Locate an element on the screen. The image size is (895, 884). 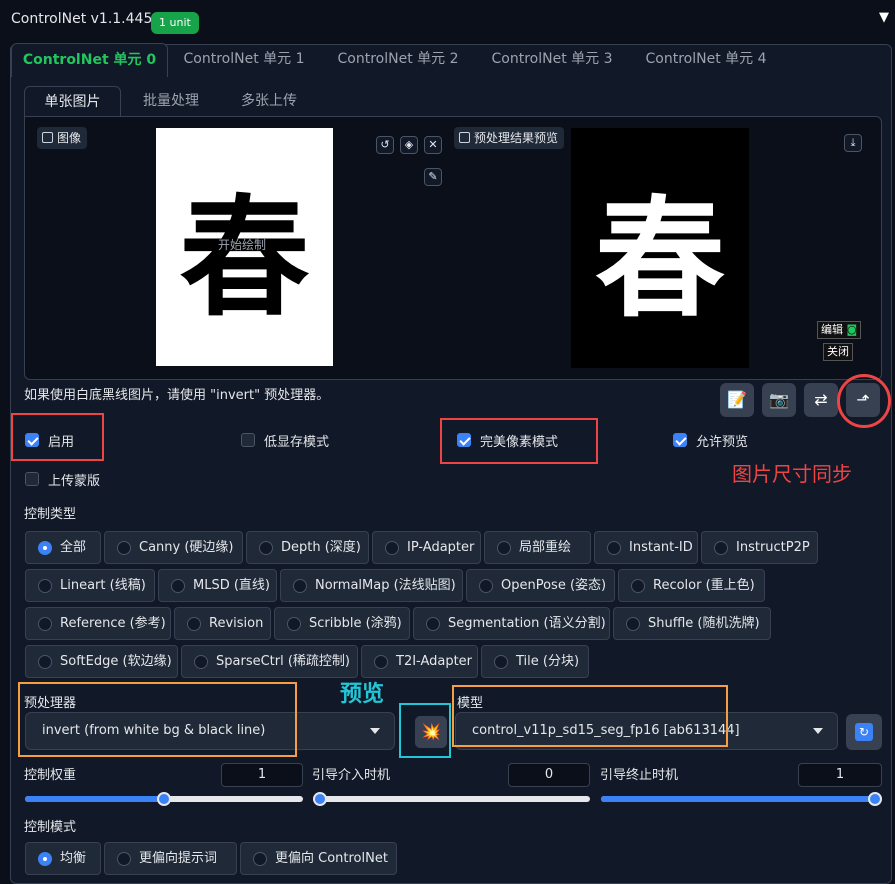
undo-icon: ↺ is located at coordinates (385, 145).